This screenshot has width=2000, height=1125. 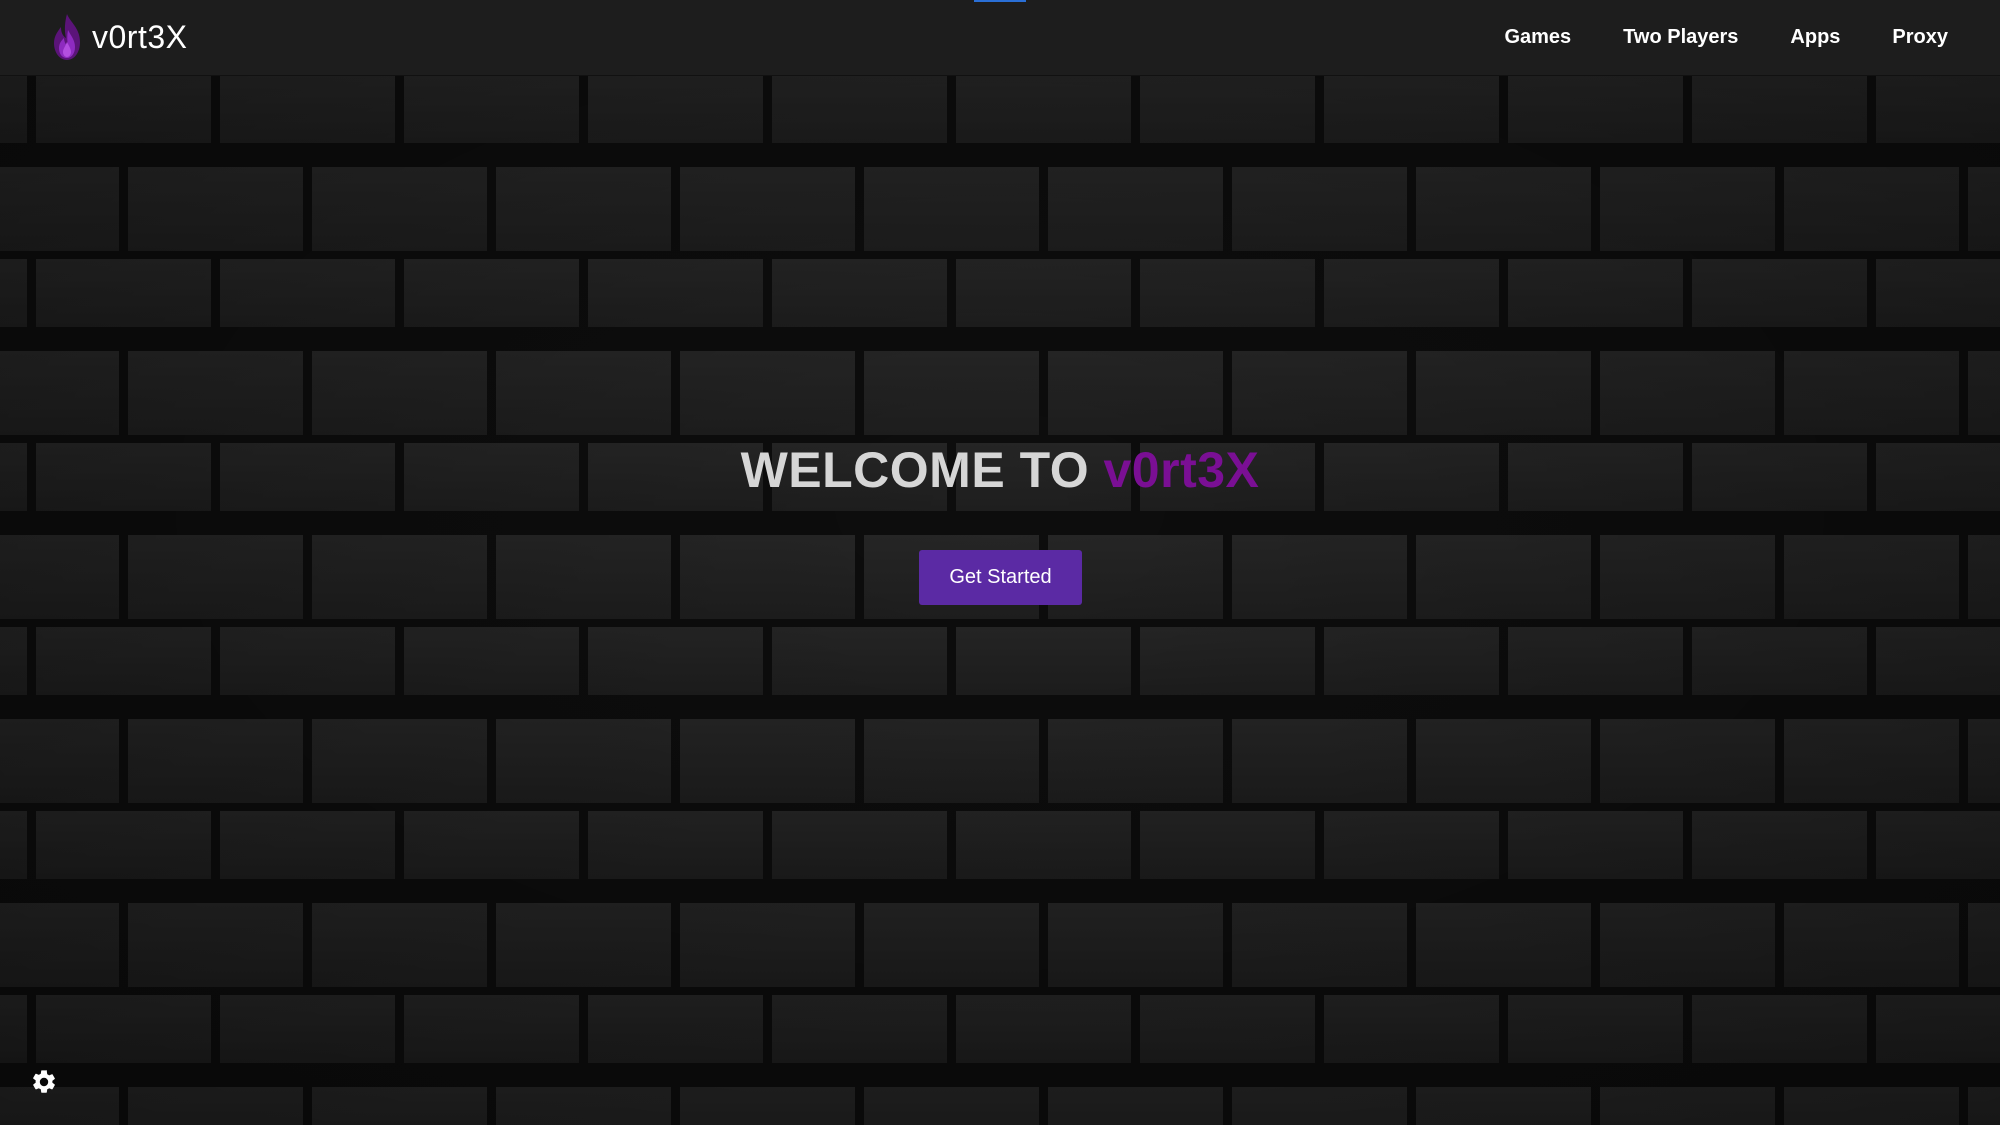 What do you see at coordinates (1181, 470) in the screenshot?
I see `hero-title-brand: v0rt3X` at bounding box center [1181, 470].